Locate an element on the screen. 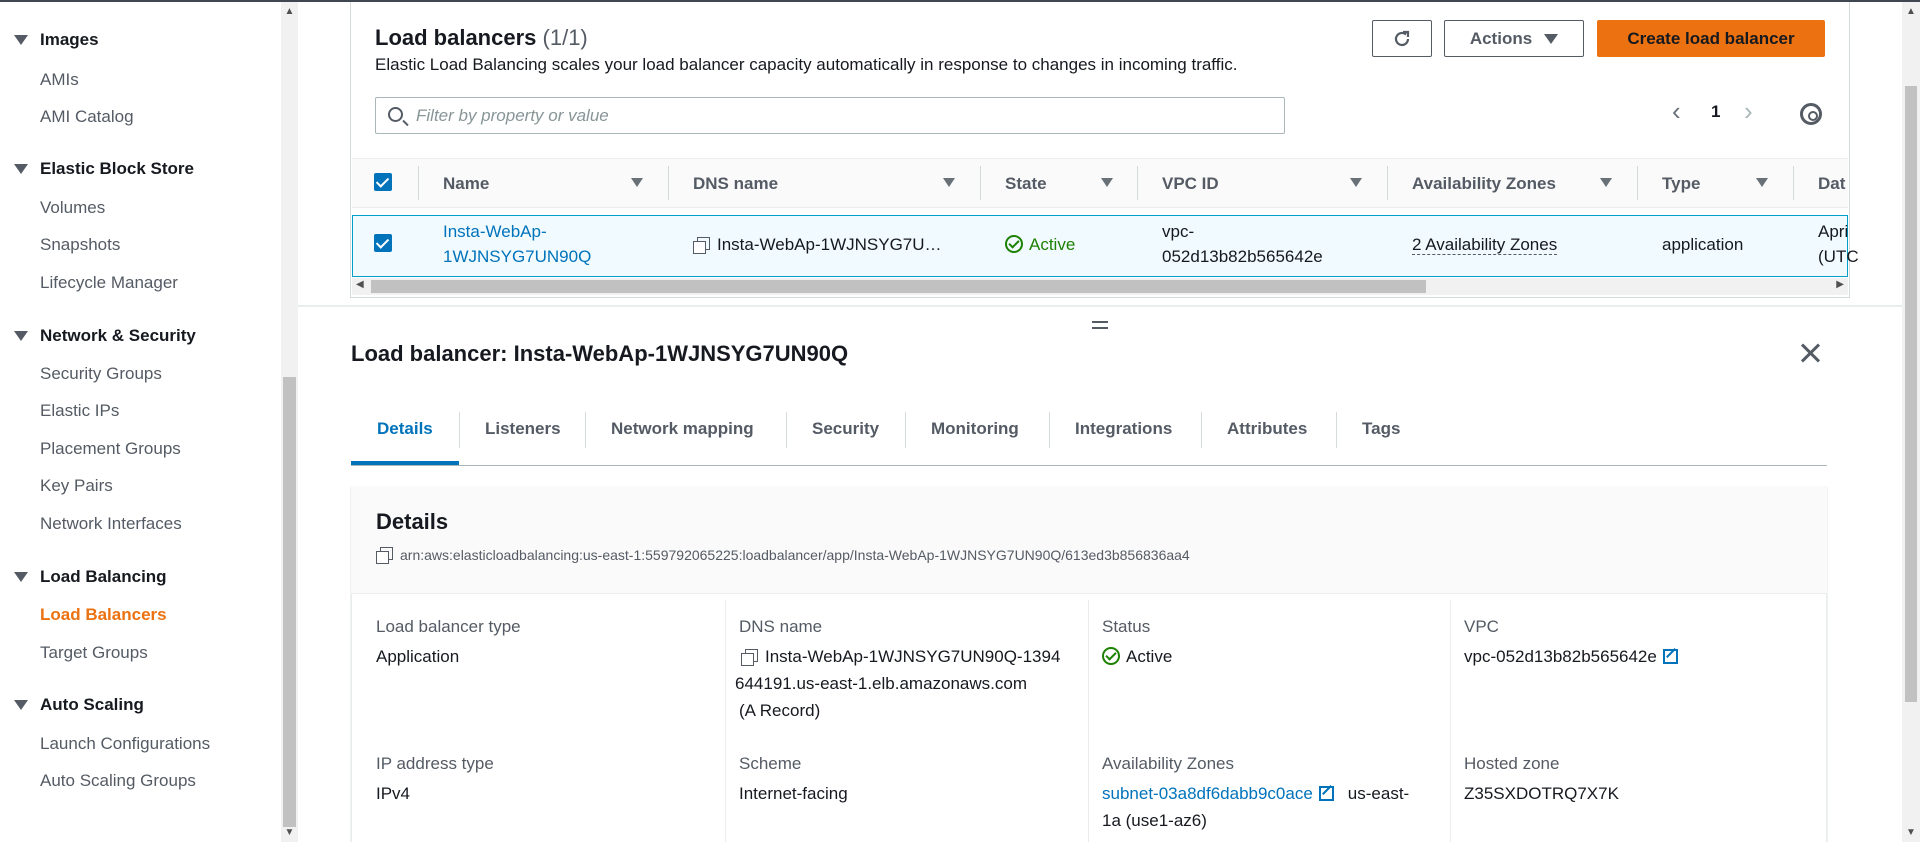  filter-input: Filter by property or value is located at coordinates (830, 115).